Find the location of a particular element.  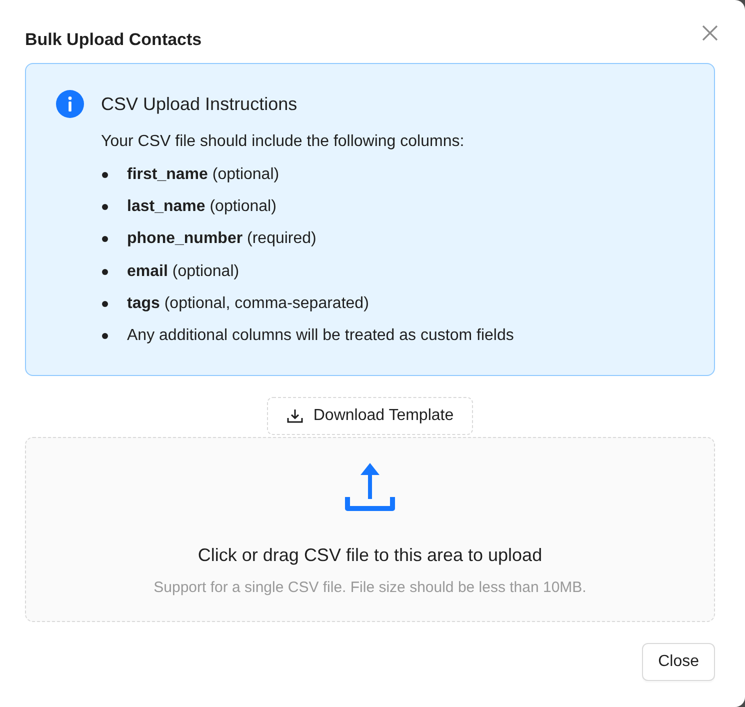

close-icon is located at coordinates (710, 33).